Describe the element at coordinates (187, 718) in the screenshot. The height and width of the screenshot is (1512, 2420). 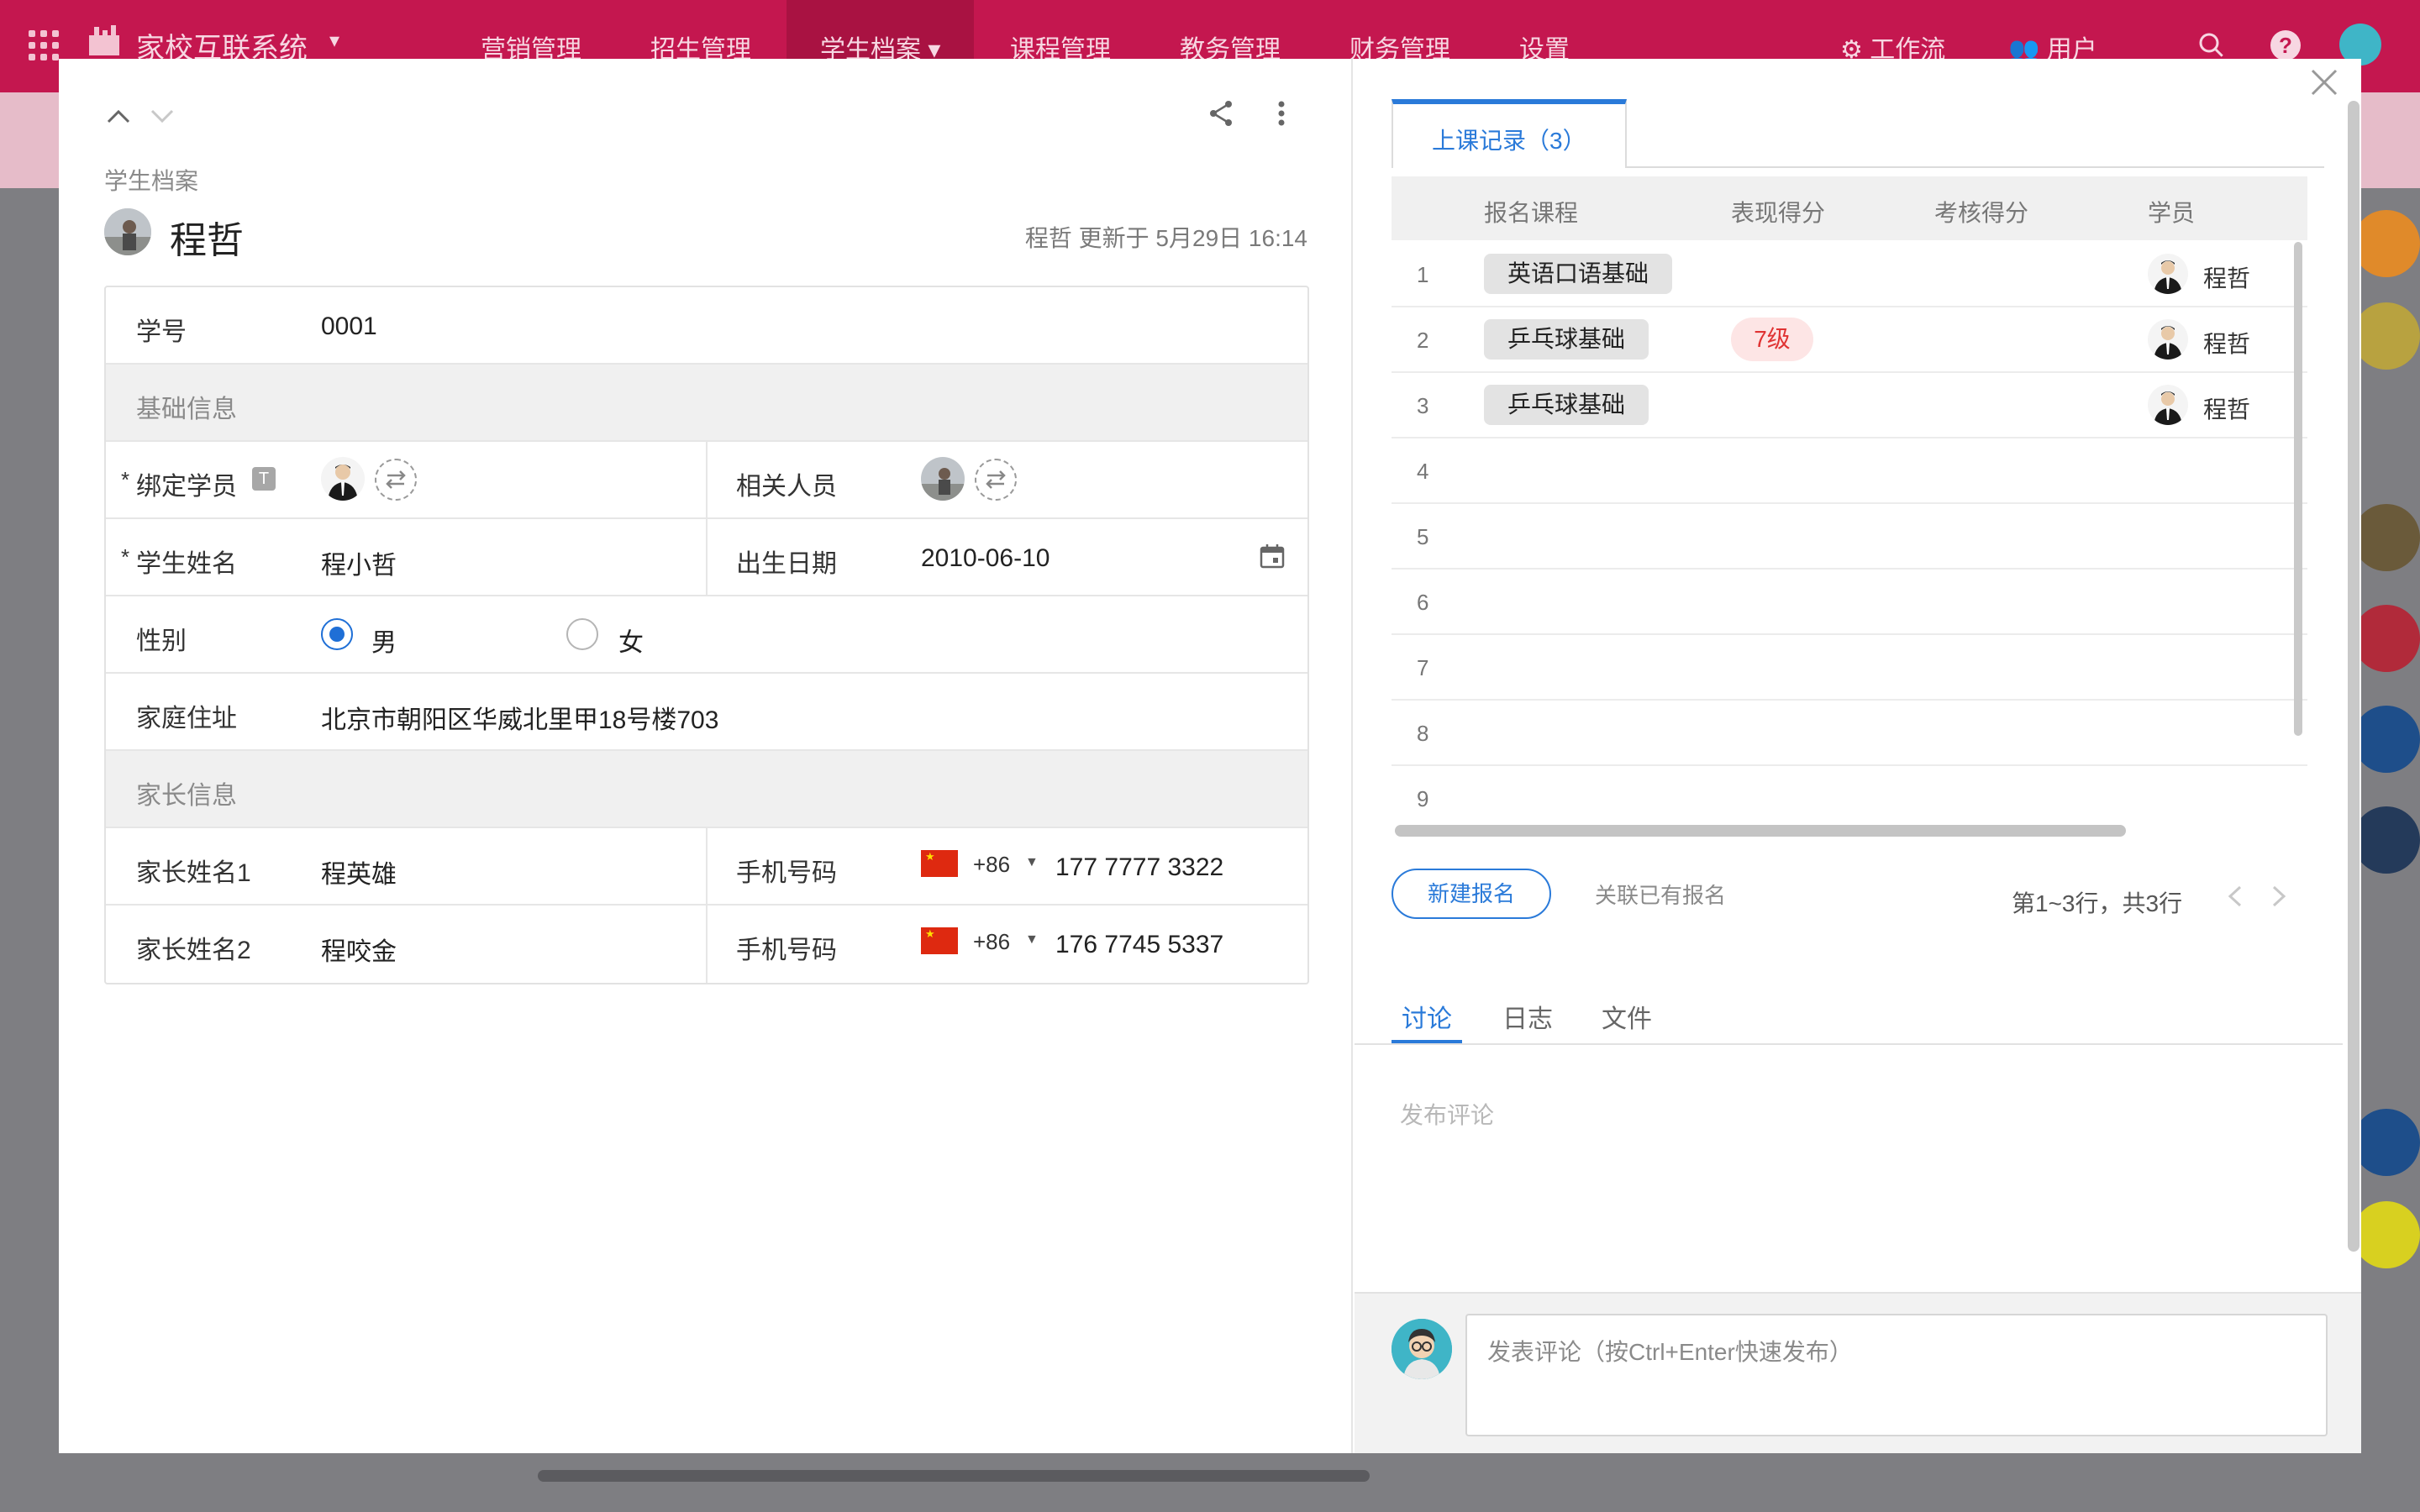
I see `field-label: 家庭住址` at that location.